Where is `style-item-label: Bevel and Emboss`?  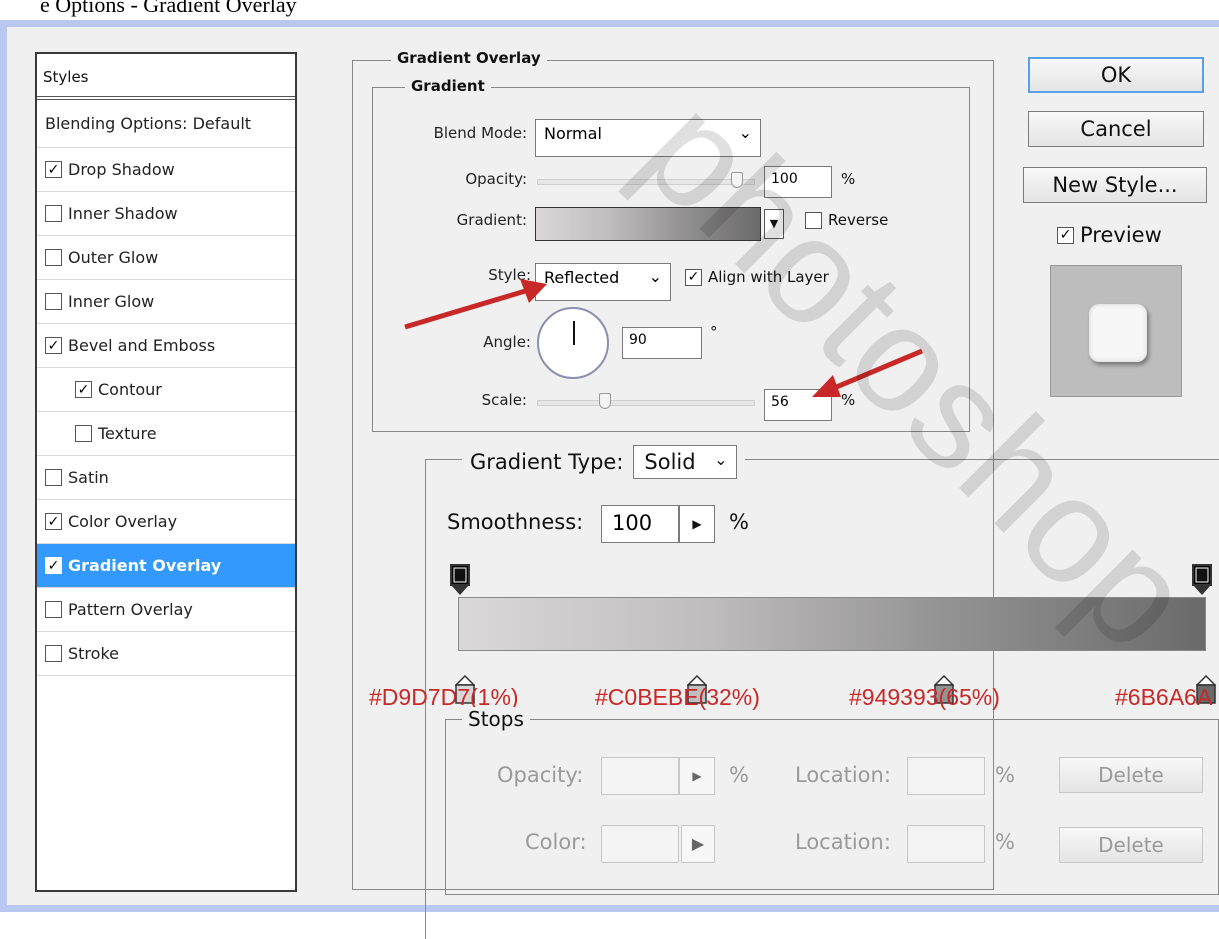
style-item-label: Bevel and Emboss is located at coordinates (142, 345).